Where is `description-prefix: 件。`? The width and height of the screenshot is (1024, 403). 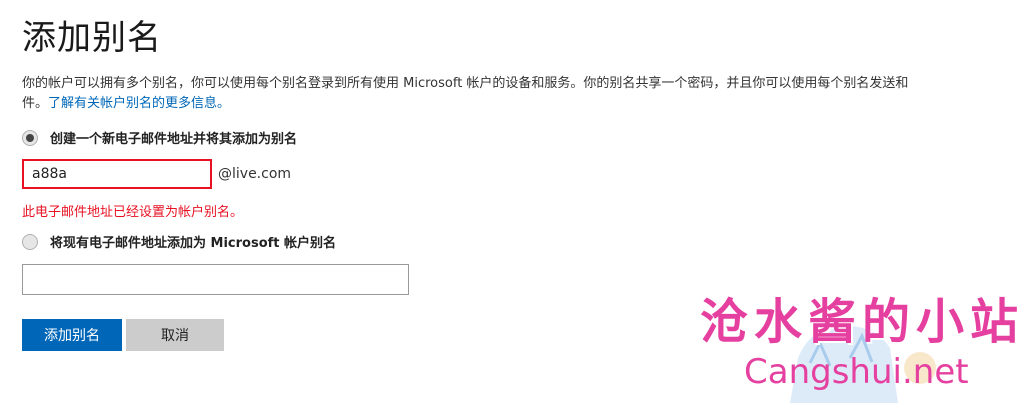
description-prefix: 件。 is located at coordinates (35, 103).